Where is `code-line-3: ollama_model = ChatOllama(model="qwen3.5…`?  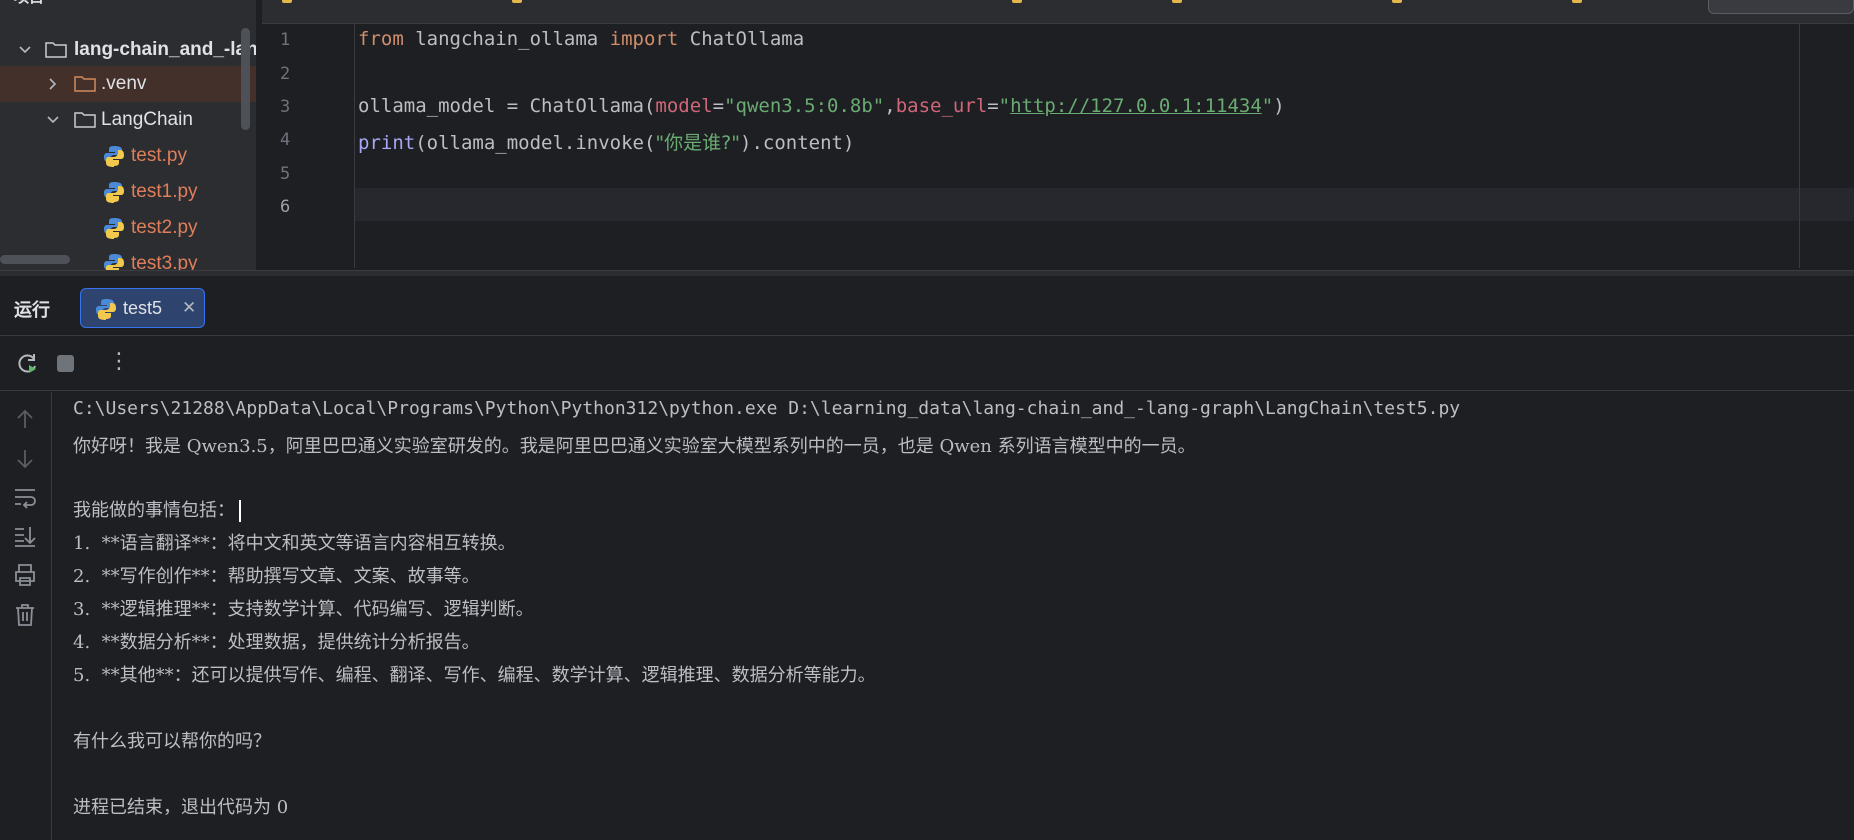
code-line-3: ollama_model = ChatOllama(model="qwen3.5… is located at coordinates (821, 106).